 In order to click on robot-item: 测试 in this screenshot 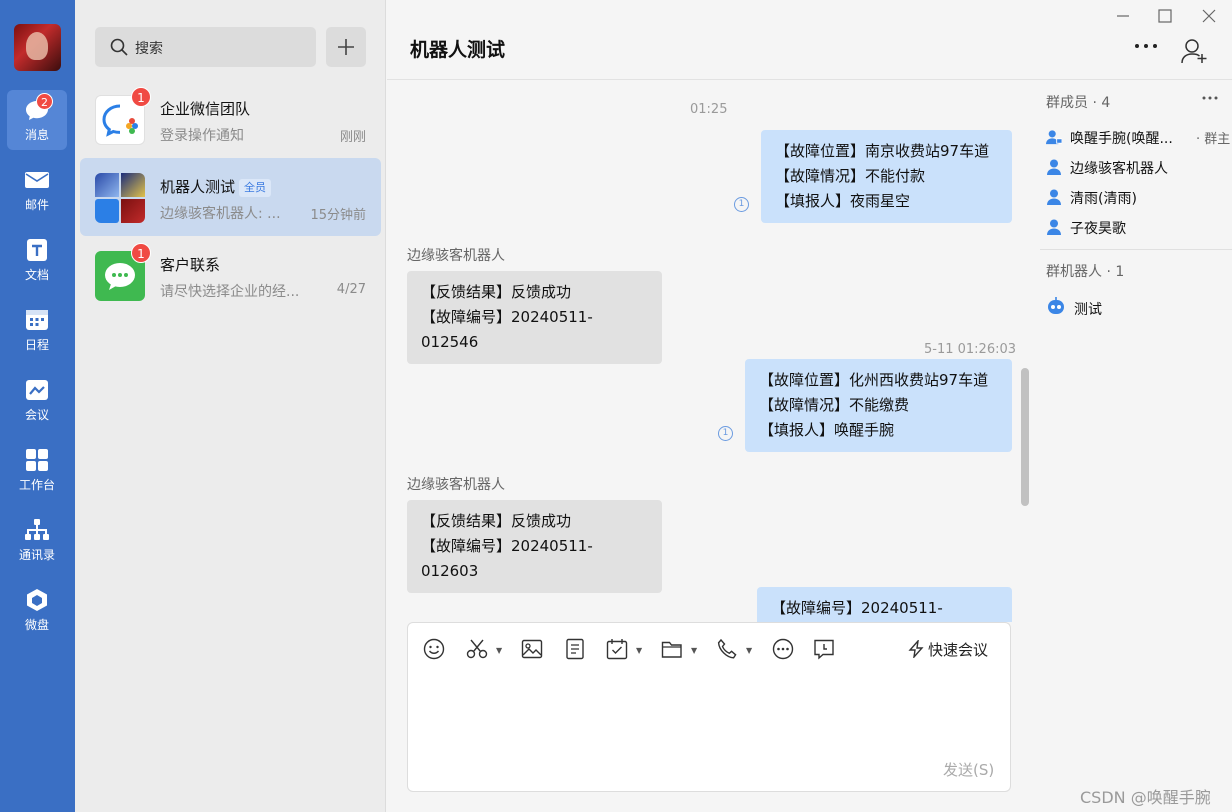, I will do `click(1074, 307)`.